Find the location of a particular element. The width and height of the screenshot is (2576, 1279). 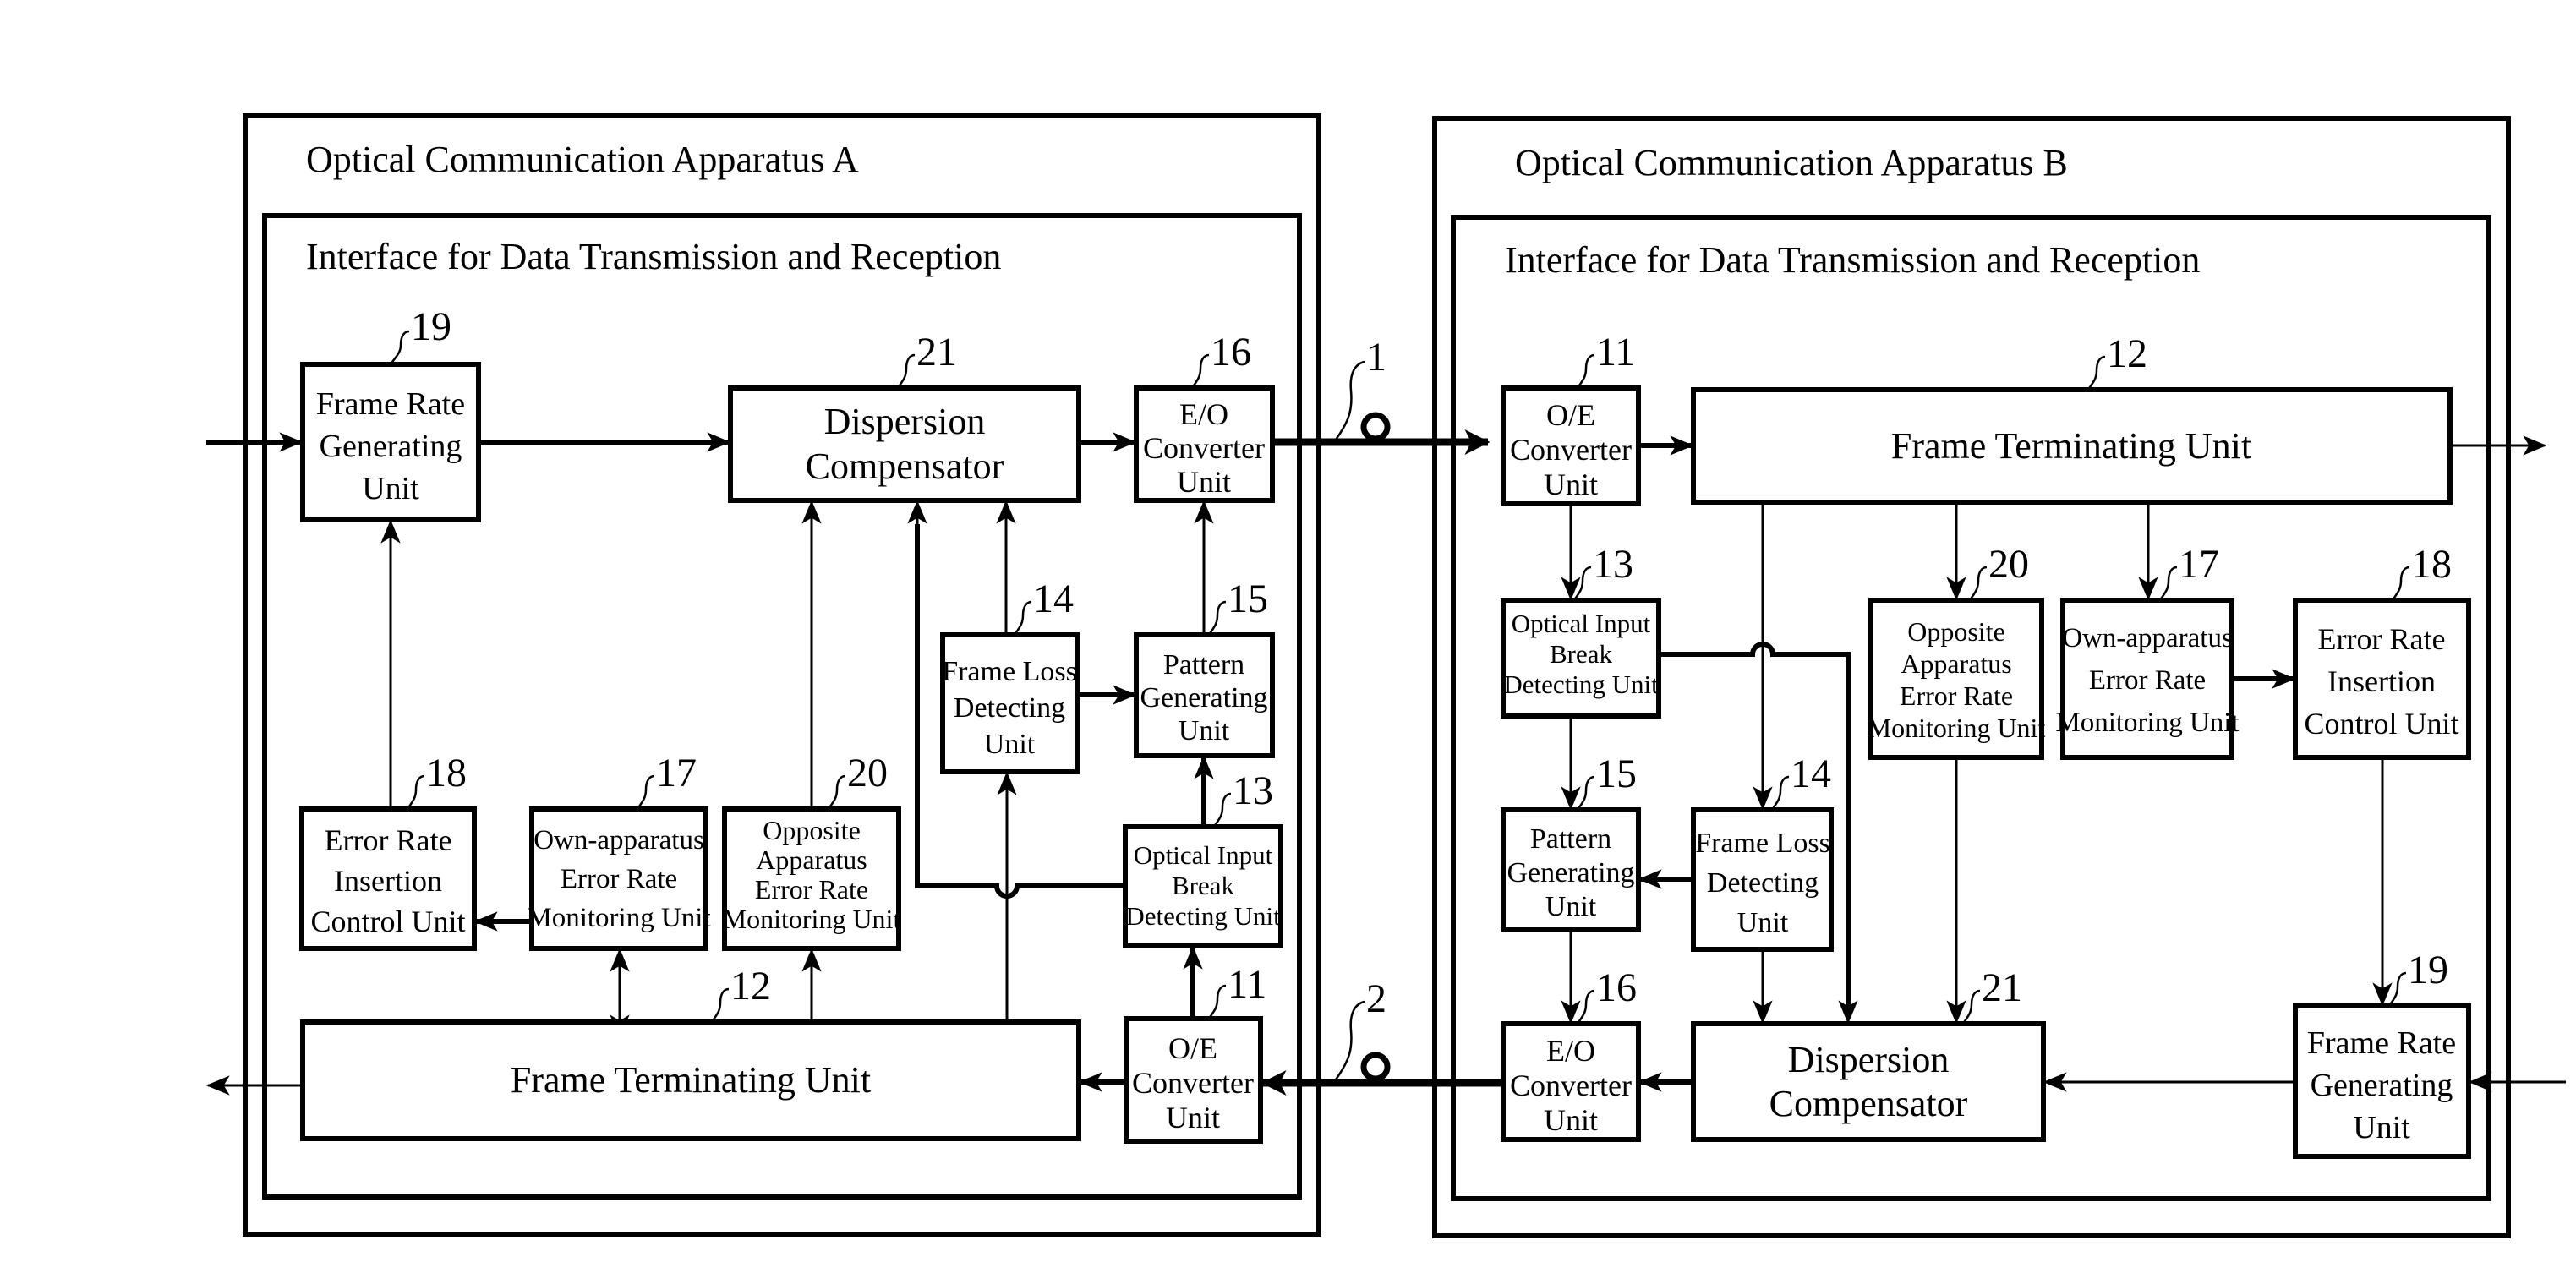

apparatus-b-title: Optical Communication Apparatus B is located at coordinates (1792, 162).